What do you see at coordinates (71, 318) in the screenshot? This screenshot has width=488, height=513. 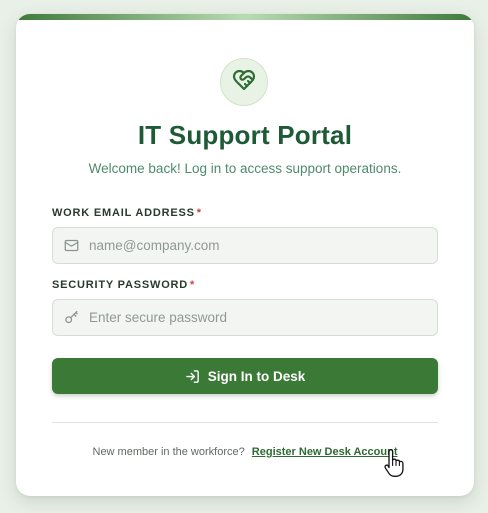 I see `key-icon` at bounding box center [71, 318].